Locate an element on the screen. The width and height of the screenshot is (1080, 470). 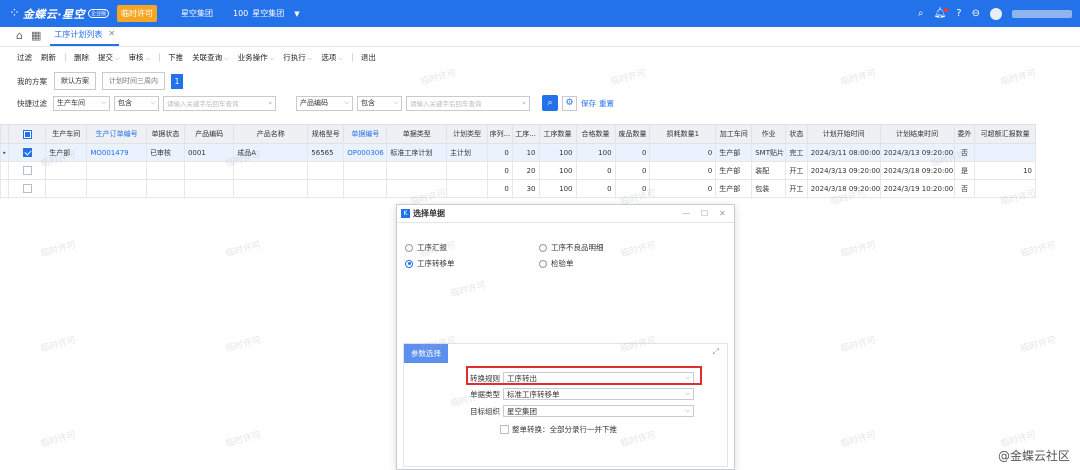
column-header: 废品数量 is located at coordinates (632, 134).